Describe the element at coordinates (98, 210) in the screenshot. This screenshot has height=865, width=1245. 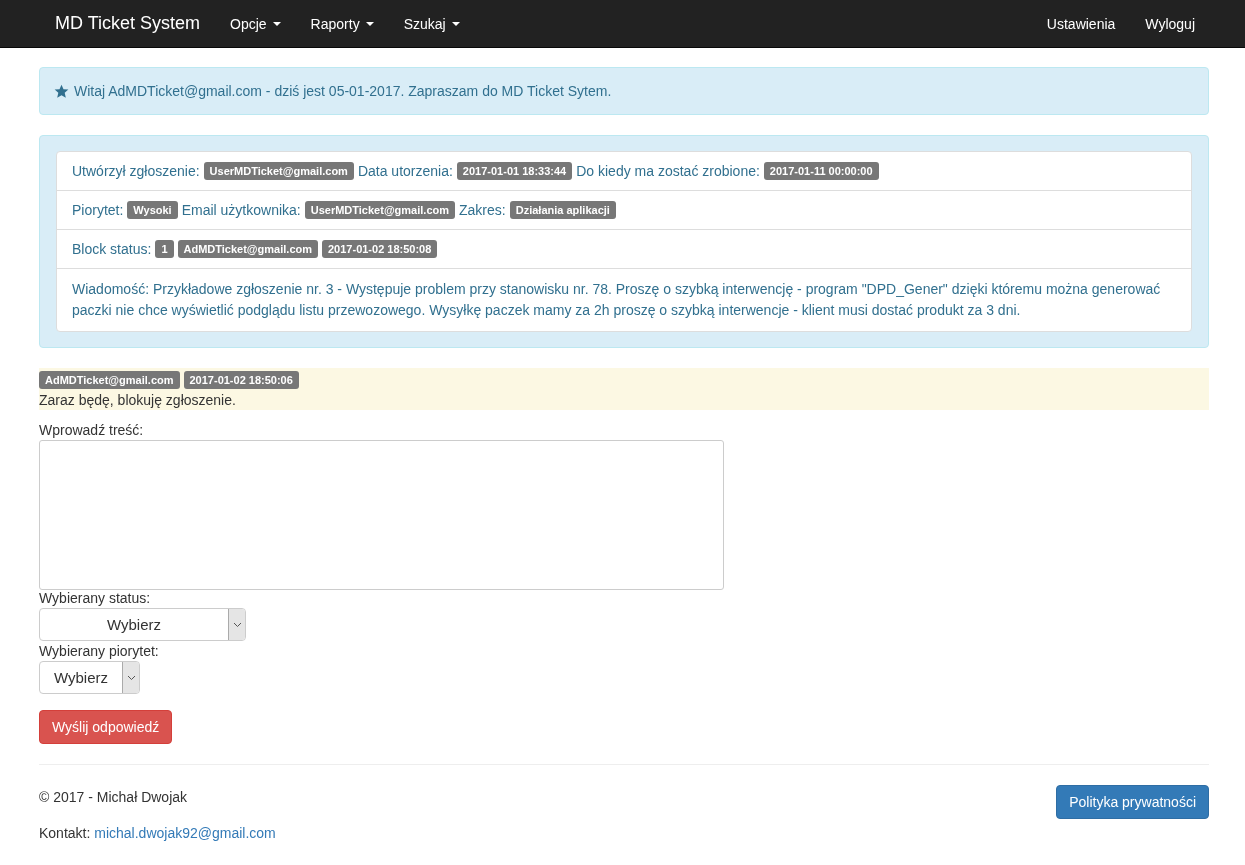
I see `field-label: Piorytet:` at that location.